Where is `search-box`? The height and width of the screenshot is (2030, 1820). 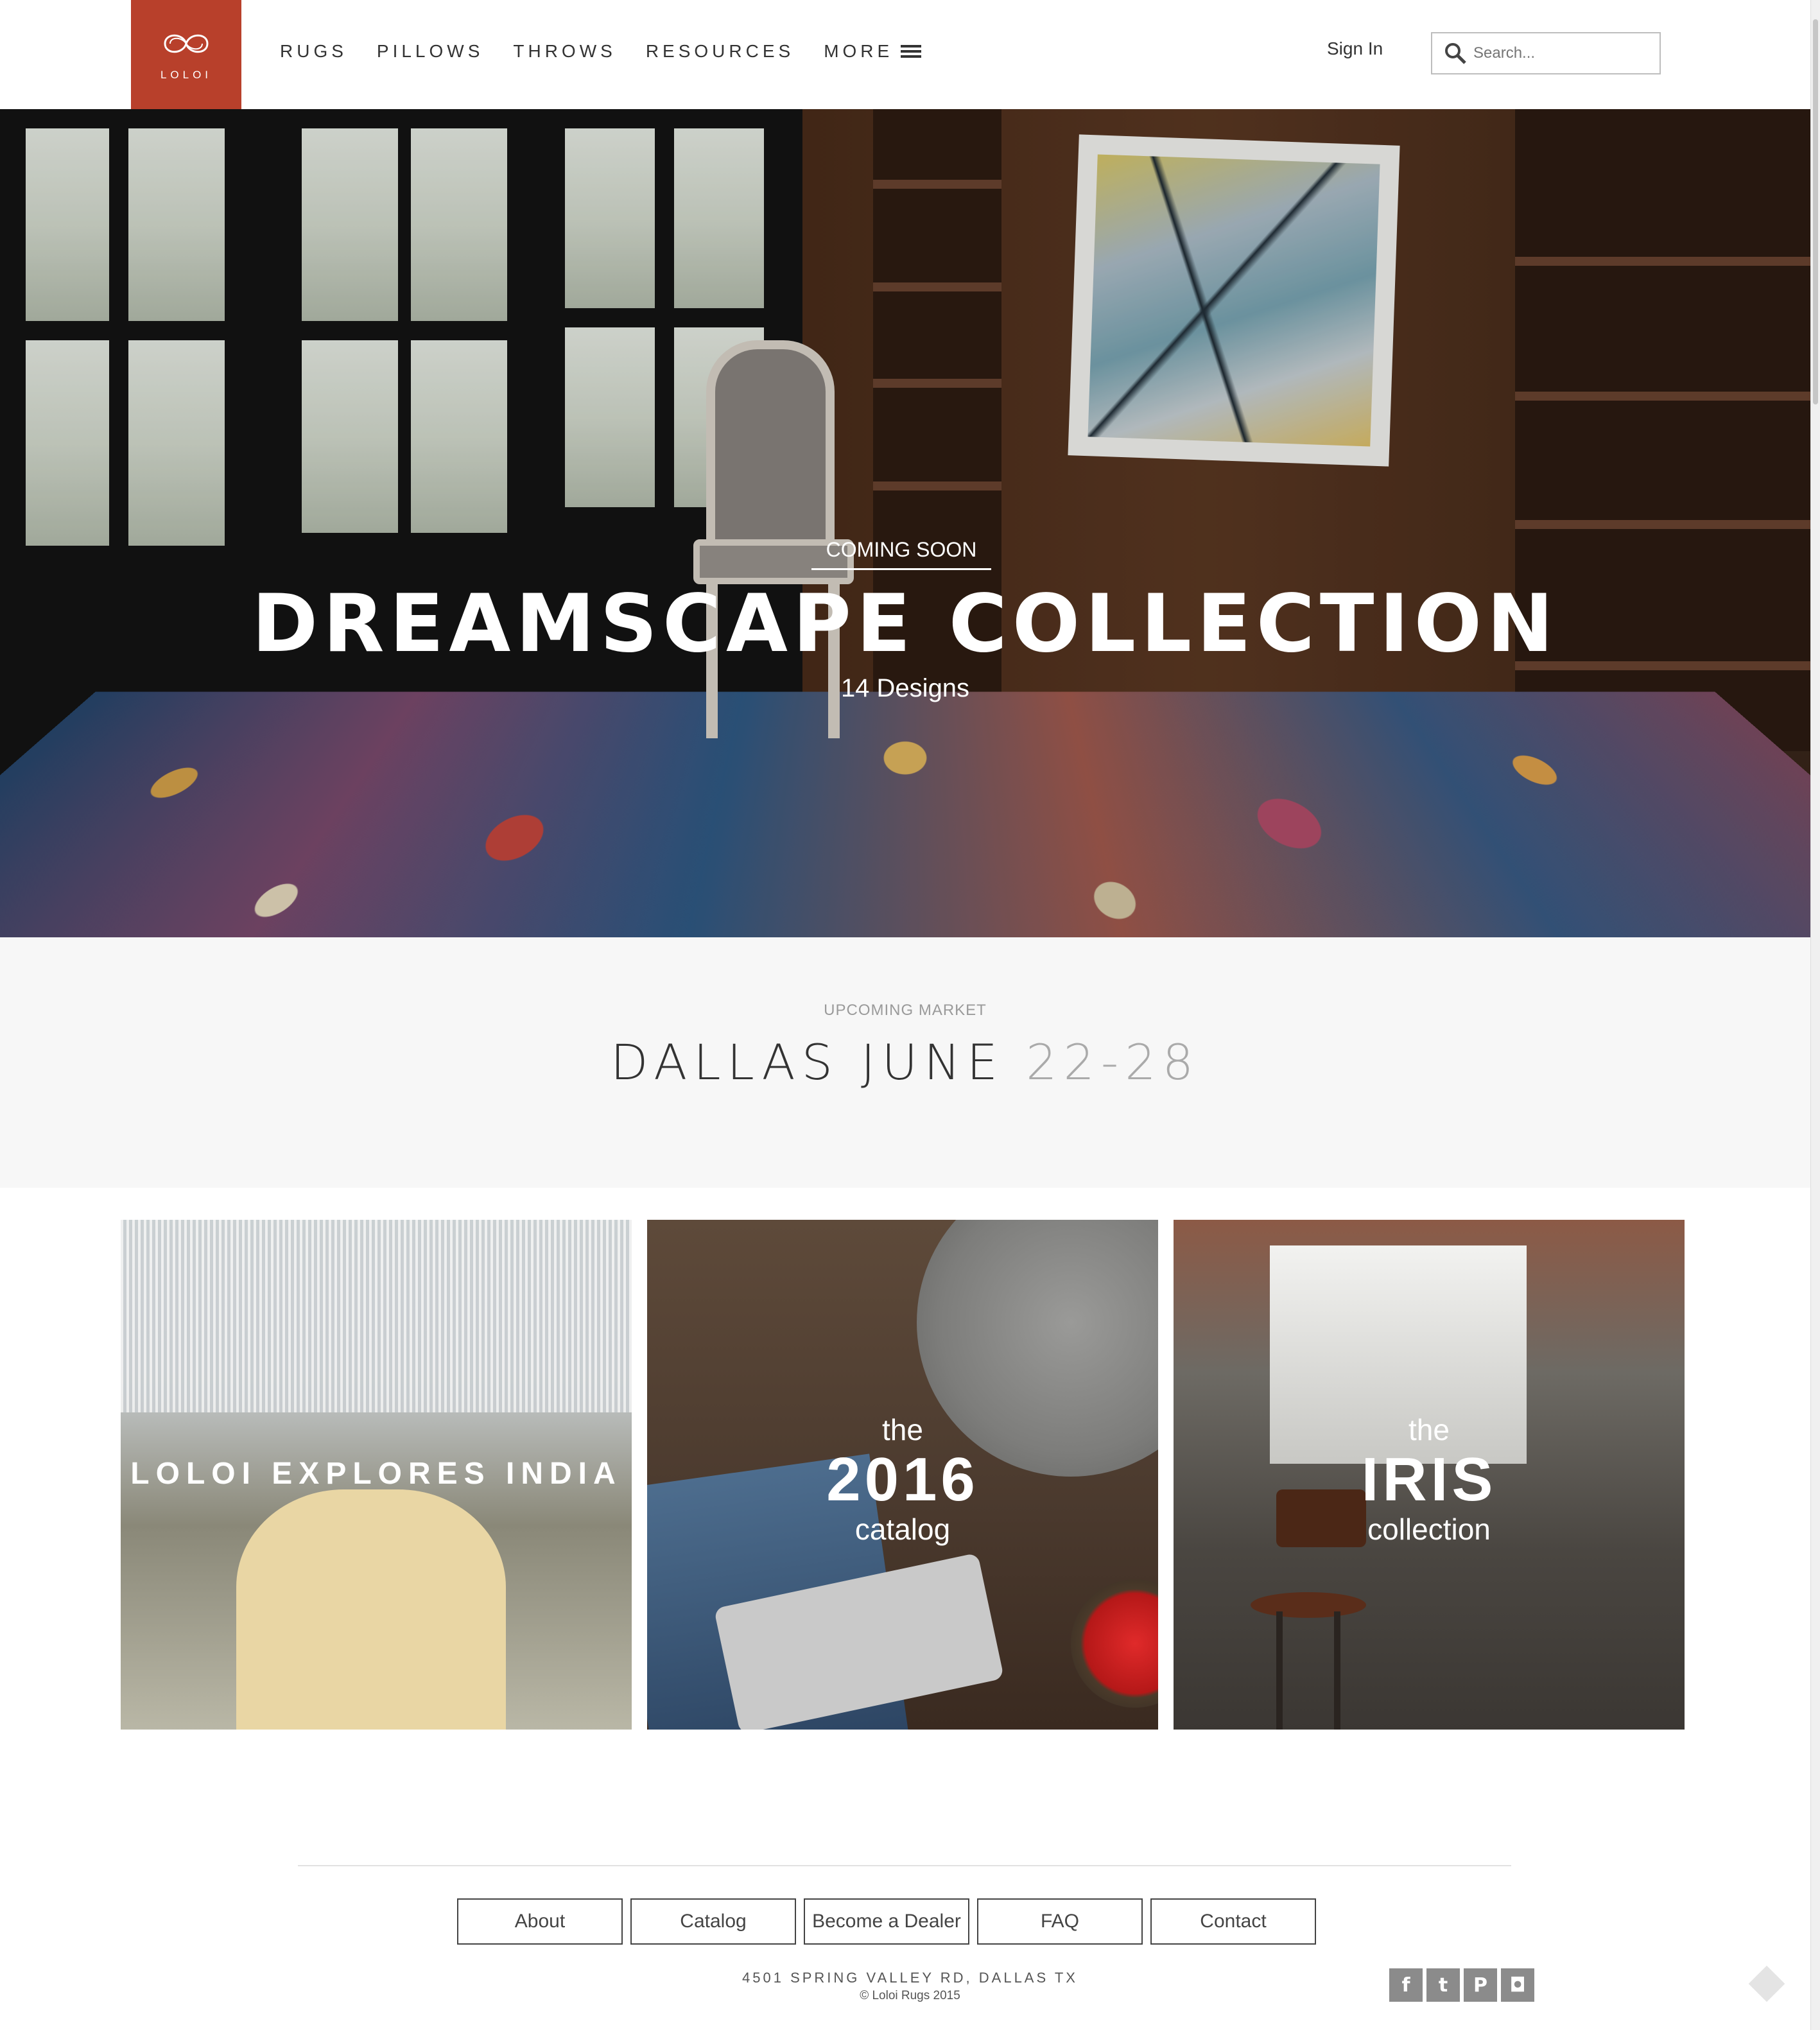
search-box is located at coordinates (1546, 53).